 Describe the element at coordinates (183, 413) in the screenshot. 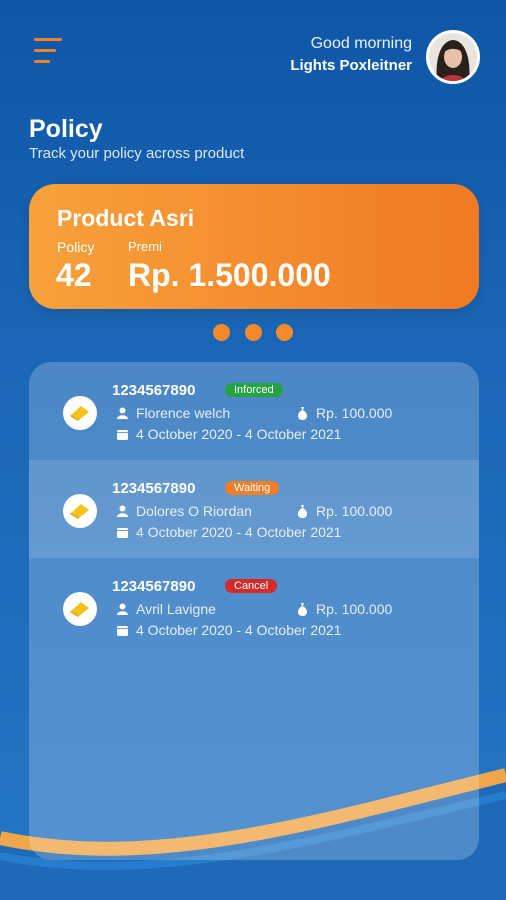

I see `holder-name: Florence welch` at that location.